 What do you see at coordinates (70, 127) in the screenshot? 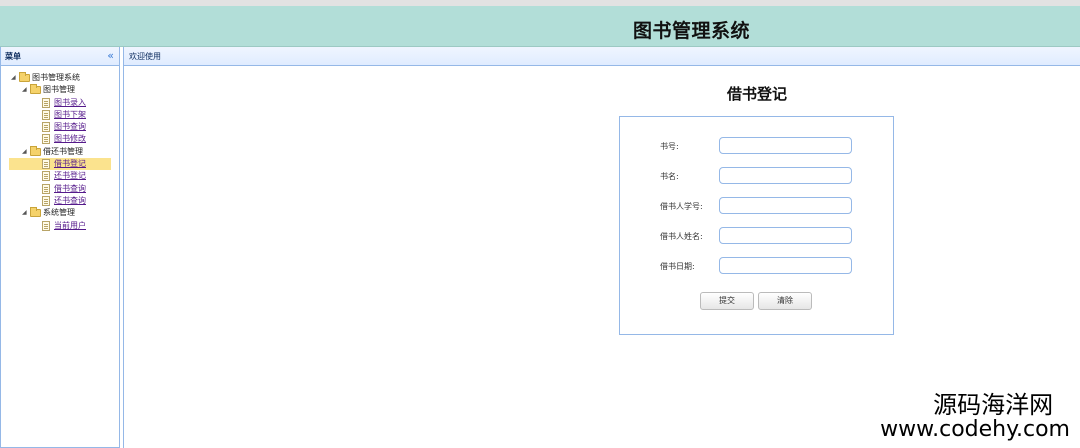
I see `sidebar-item-label: 图书查询` at bounding box center [70, 127].